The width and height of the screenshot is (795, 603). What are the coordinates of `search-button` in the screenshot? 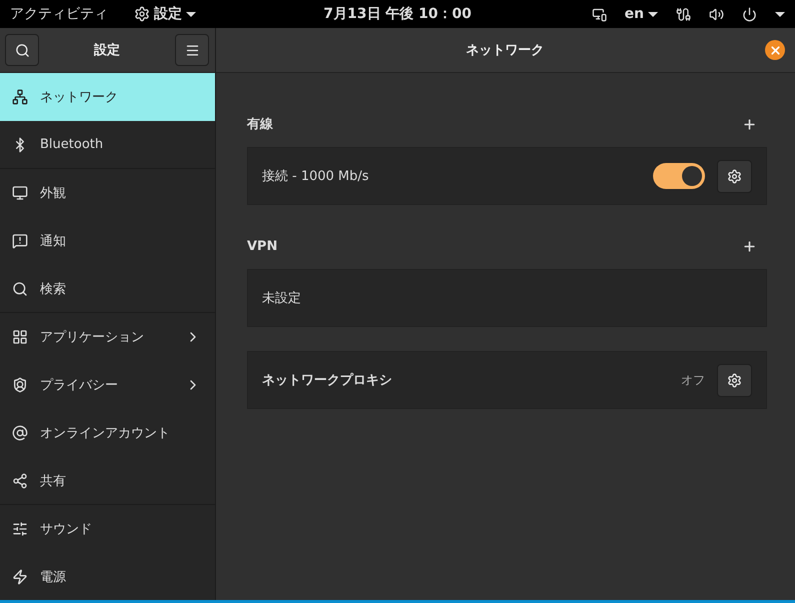 It's located at (22, 50).